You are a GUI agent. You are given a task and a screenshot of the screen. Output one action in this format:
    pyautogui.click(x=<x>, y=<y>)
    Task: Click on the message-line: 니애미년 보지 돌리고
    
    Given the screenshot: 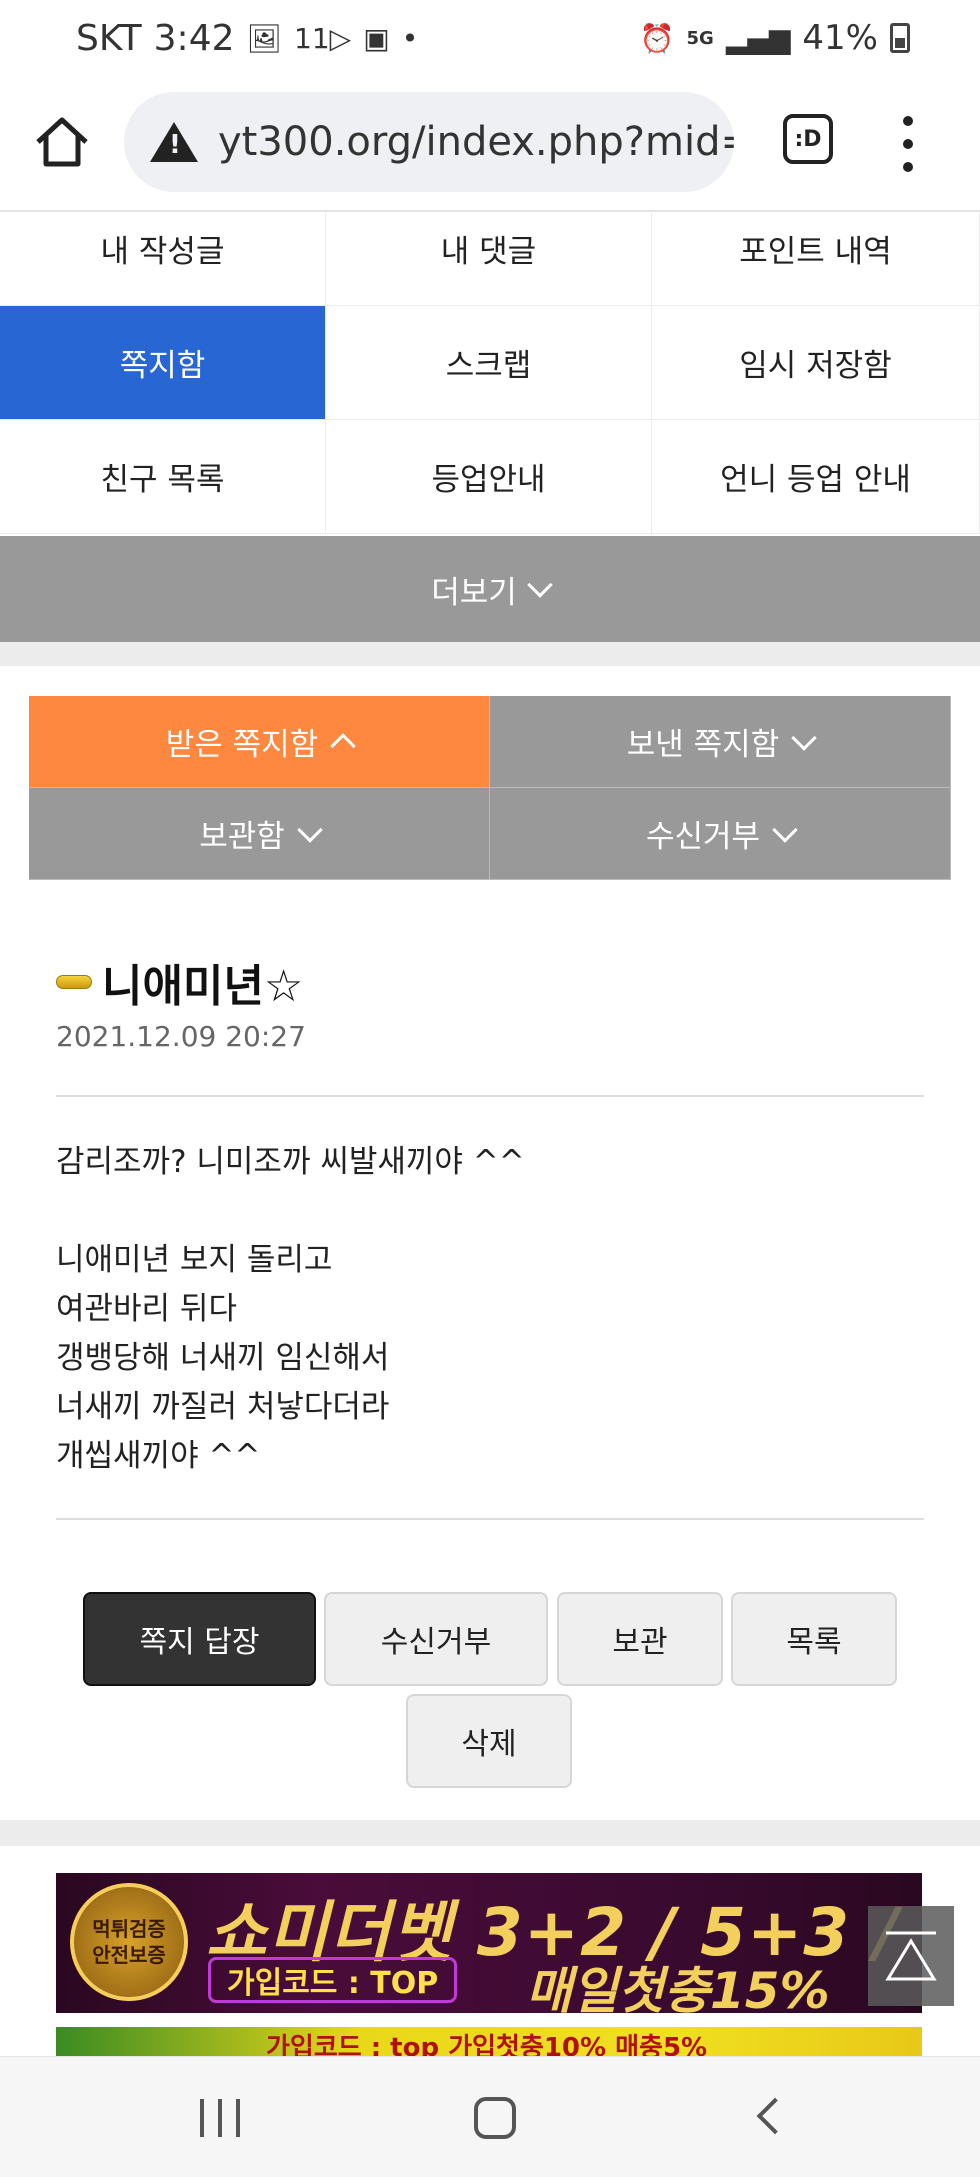 What is the action you would take?
    pyautogui.click(x=194, y=1260)
    